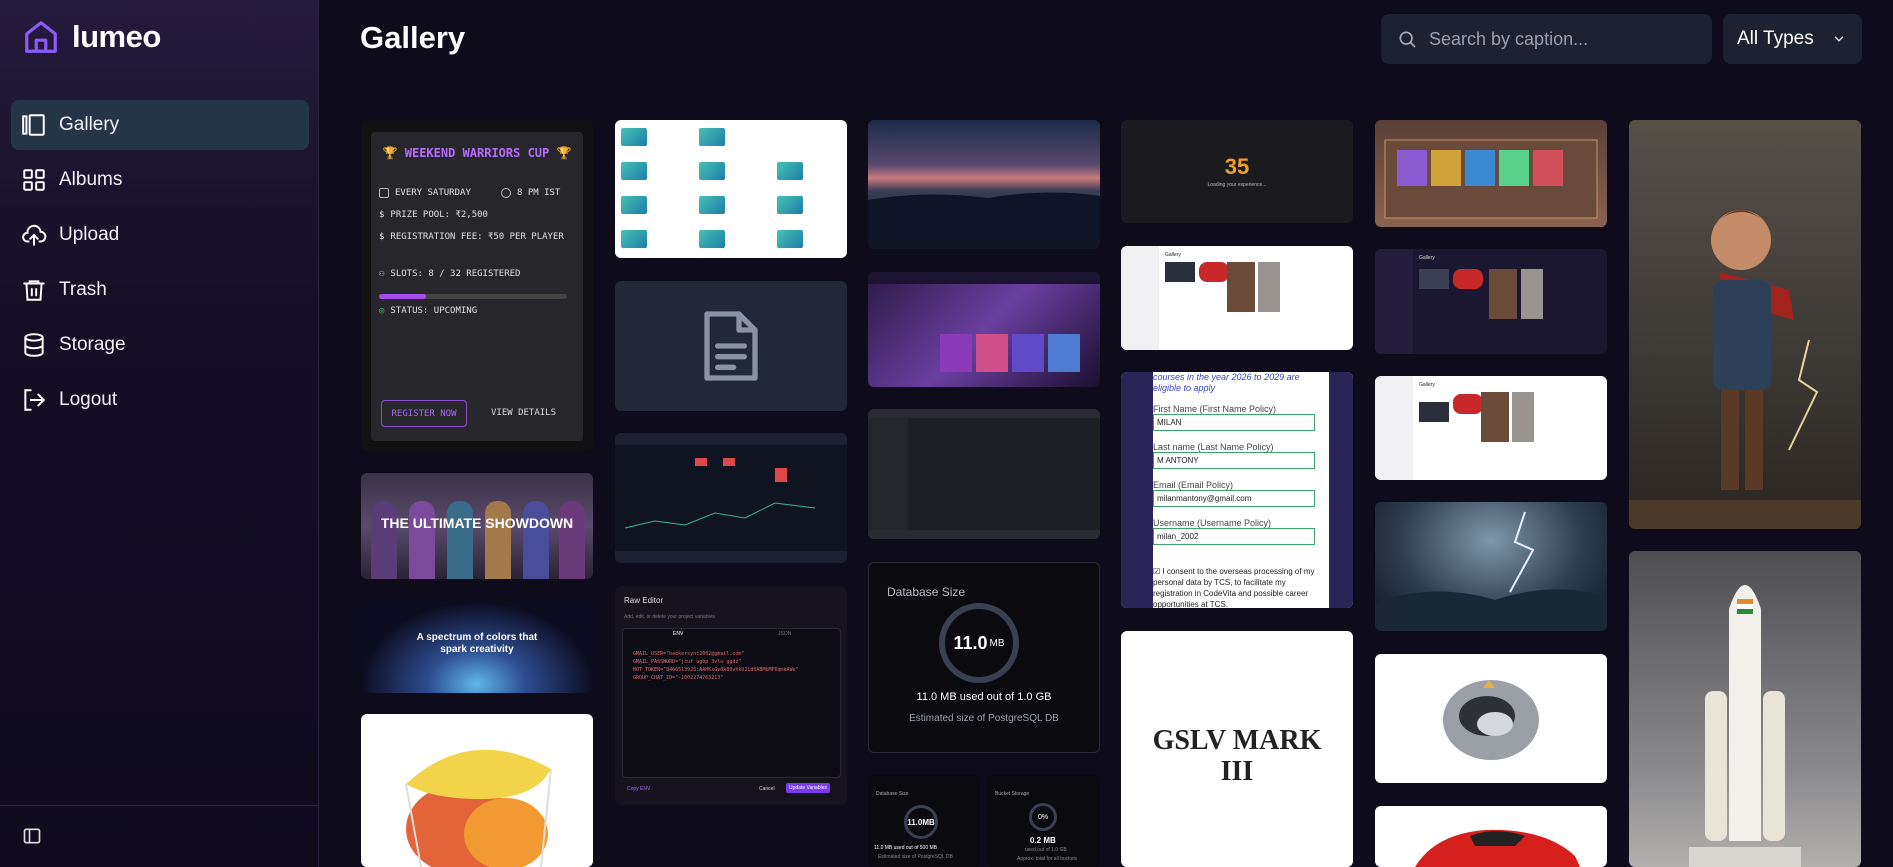 The width and height of the screenshot is (1893, 867). What do you see at coordinates (160, 235) in the screenshot?
I see `sidebar-item-upload: Upload` at bounding box center [160, 235].